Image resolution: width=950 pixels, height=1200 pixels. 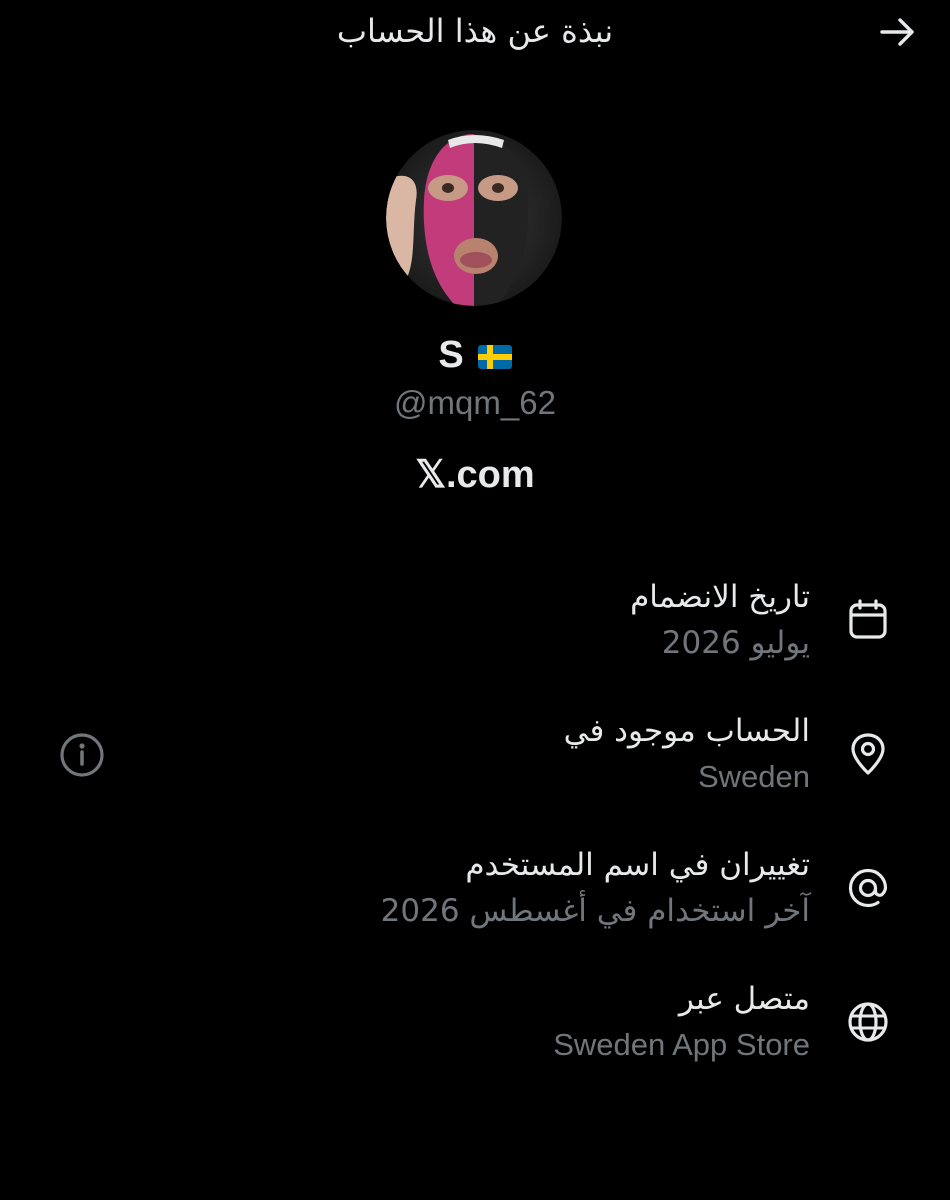 I want to click on location-pin-icon, so click(x=868, y=754).